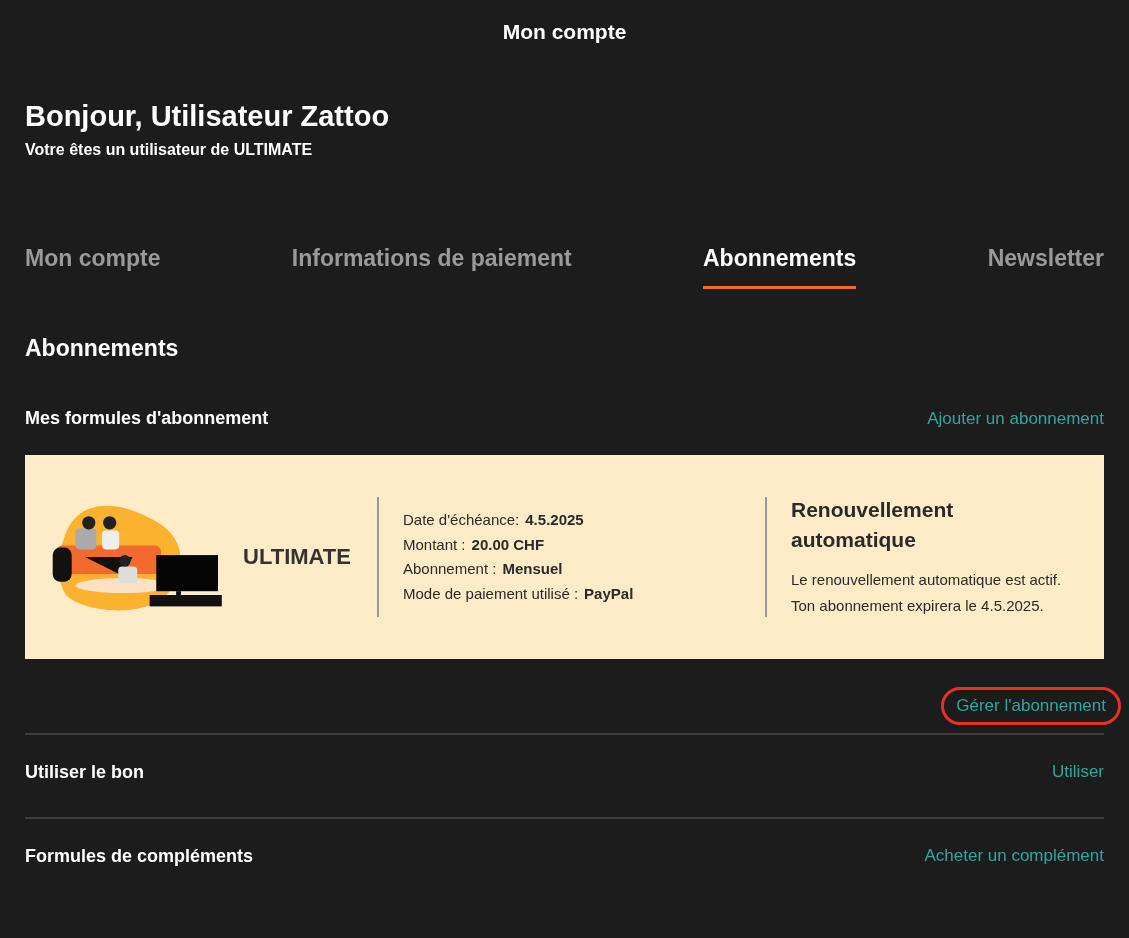 The height and width of the screenshot is (938, 1129). I want to click on subsection-title: Mes formules d'abonnement, so click(147, 418).